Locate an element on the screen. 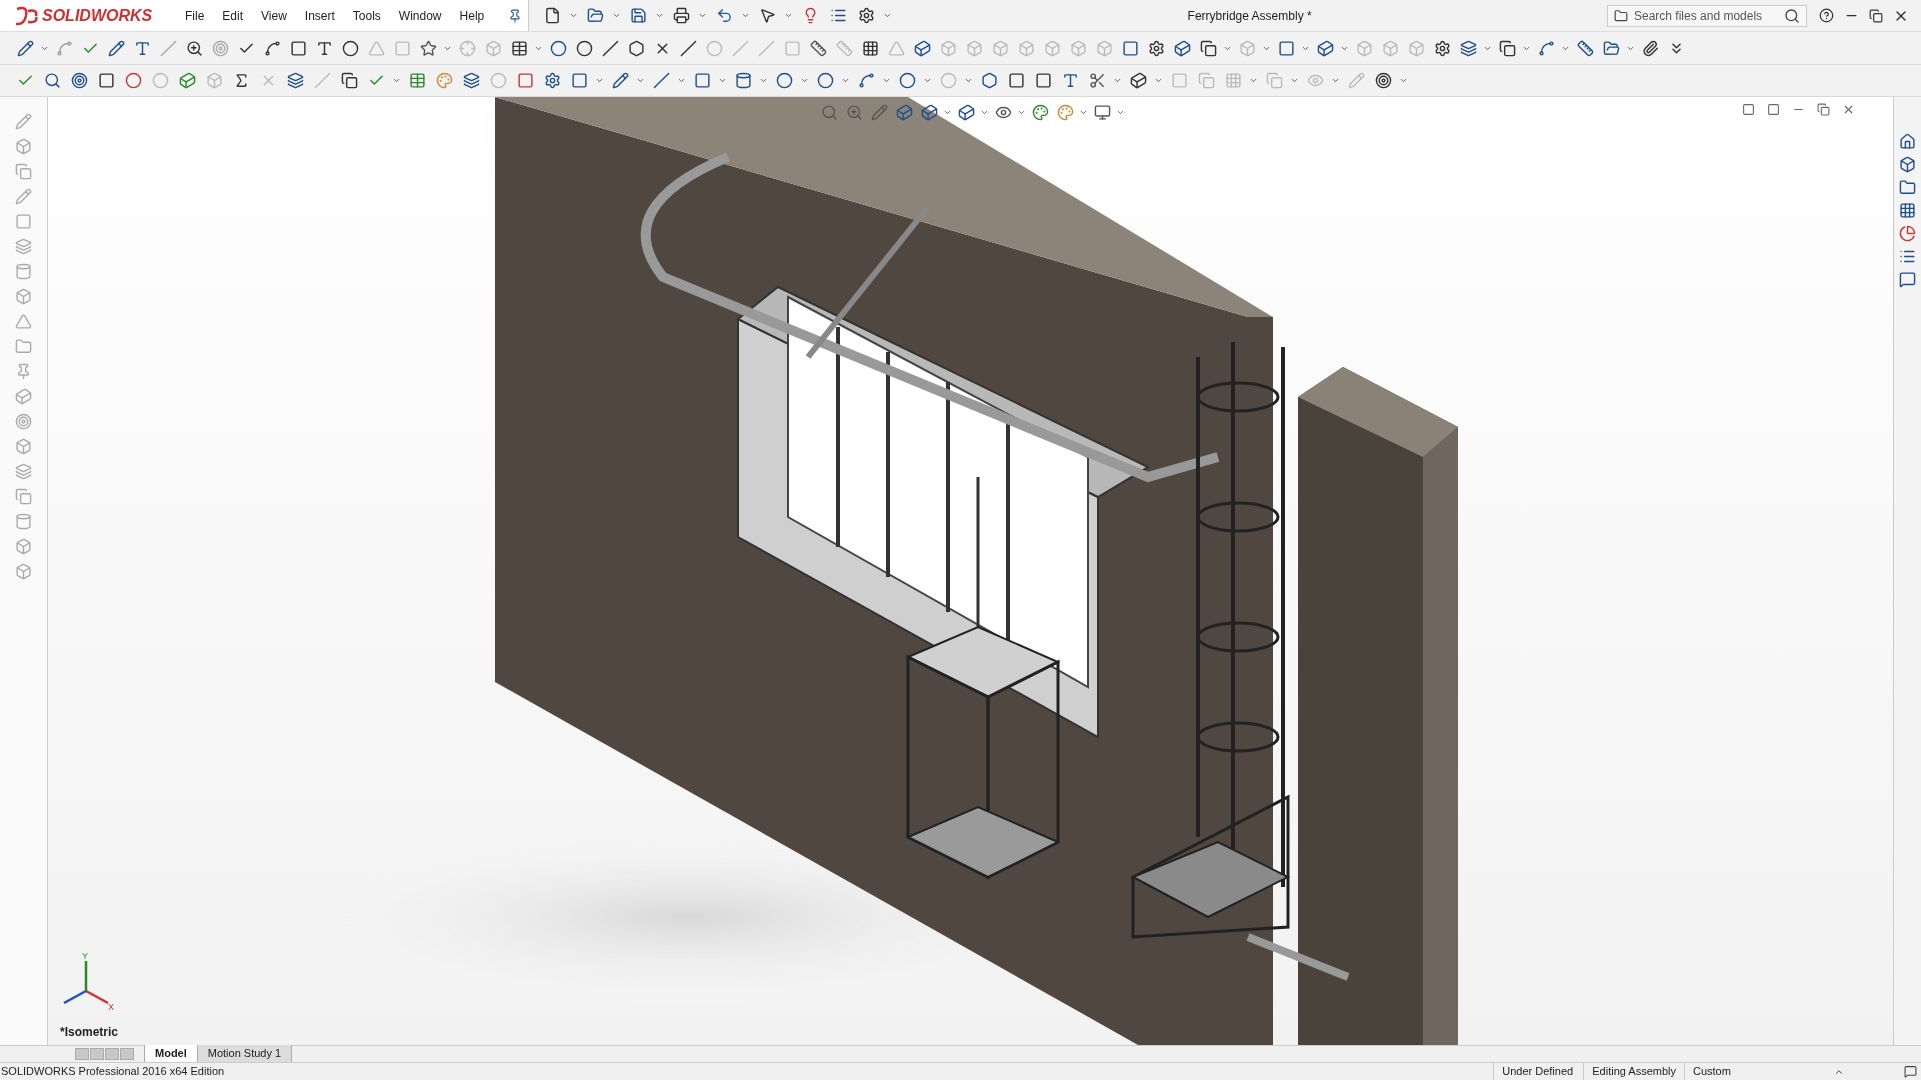 The width and height of the screenshot is (1921, 1080). menu-item: Window is located at coordinates (420, 15).